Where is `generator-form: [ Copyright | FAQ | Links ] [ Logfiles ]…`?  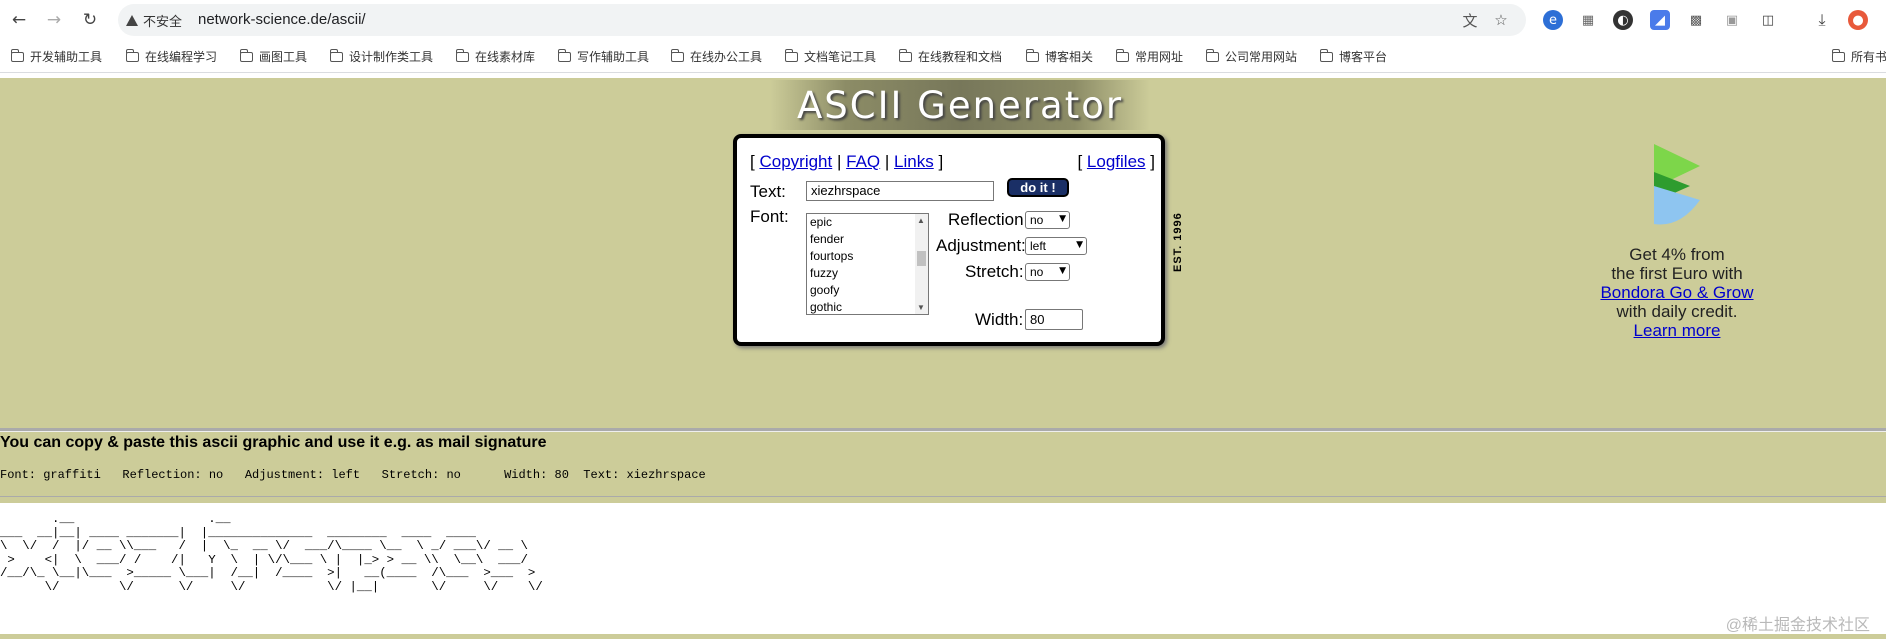
generator-form: [ Copyright | FAQ | Links ] [ Logfiles ]… is located at coordinates (949, 240).